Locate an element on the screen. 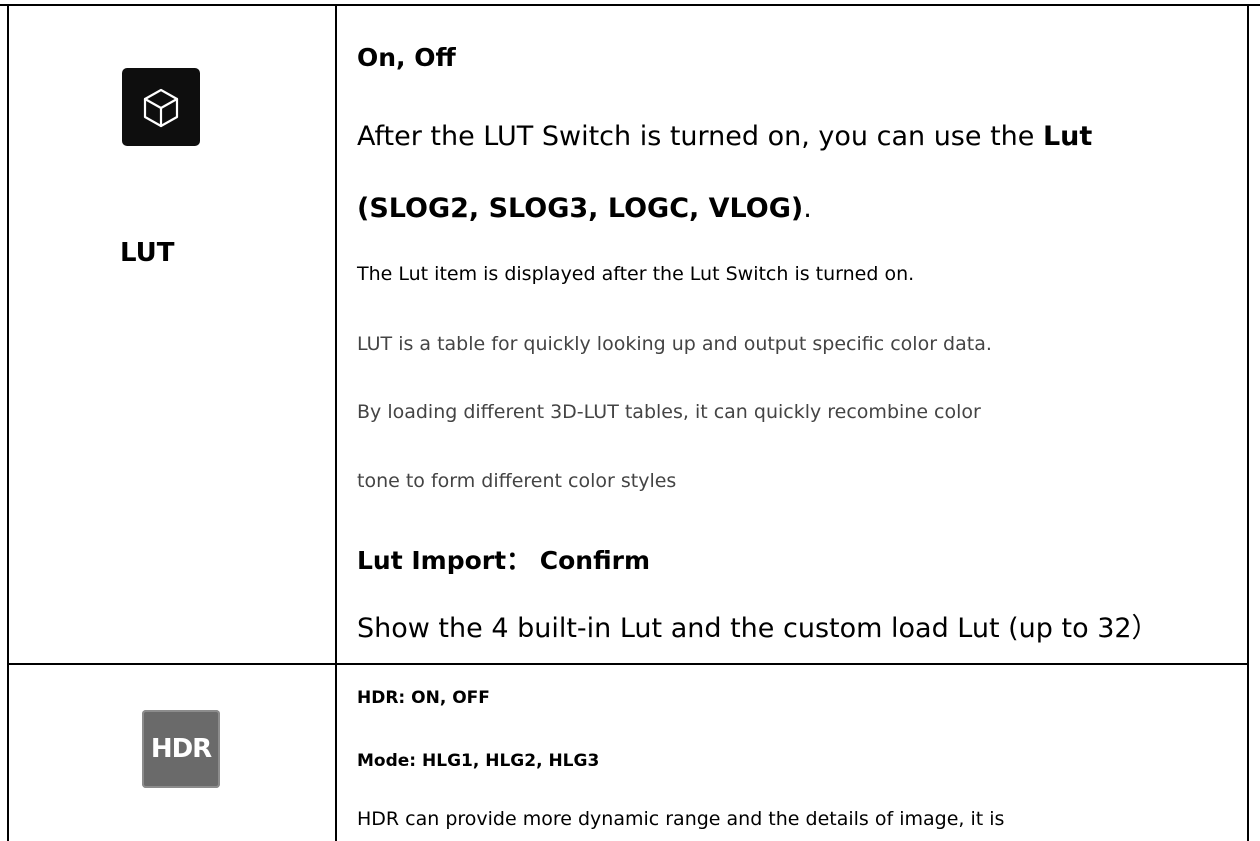  lut-explain-3: tone to form different color styles is located at coordinates (517, 481).